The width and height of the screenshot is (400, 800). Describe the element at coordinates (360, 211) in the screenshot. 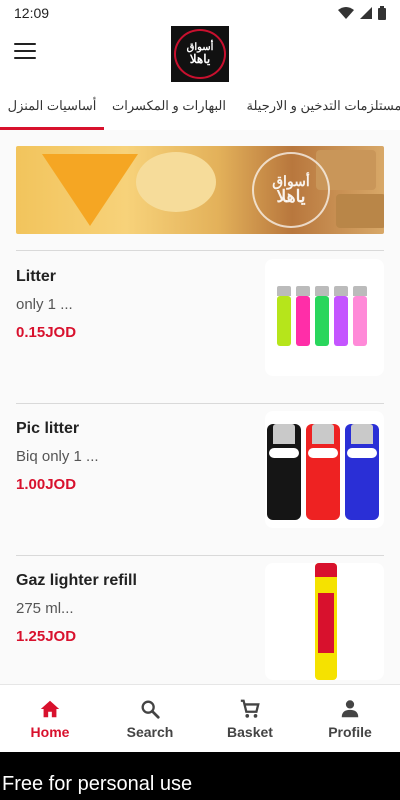

I see `cracker-shape` at that location.